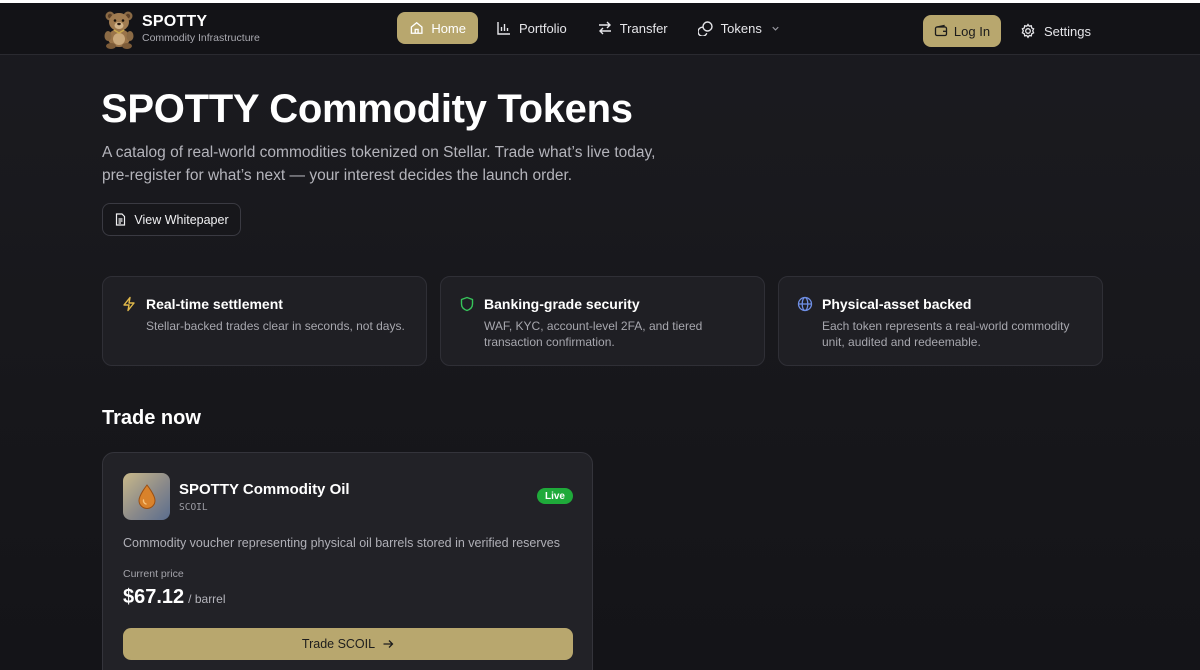  I want to click on nav-label-home: Home, so click(448, 28).